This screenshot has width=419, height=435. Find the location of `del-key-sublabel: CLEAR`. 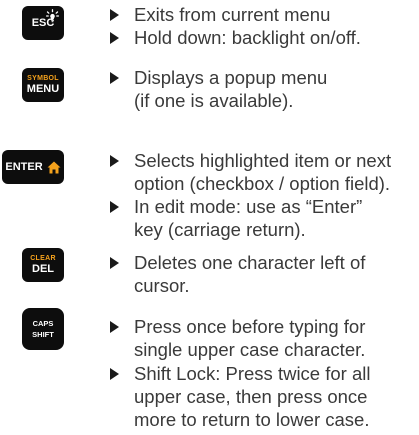

del-key-sublabel: CLEAR is located at coordinates (43, 258).